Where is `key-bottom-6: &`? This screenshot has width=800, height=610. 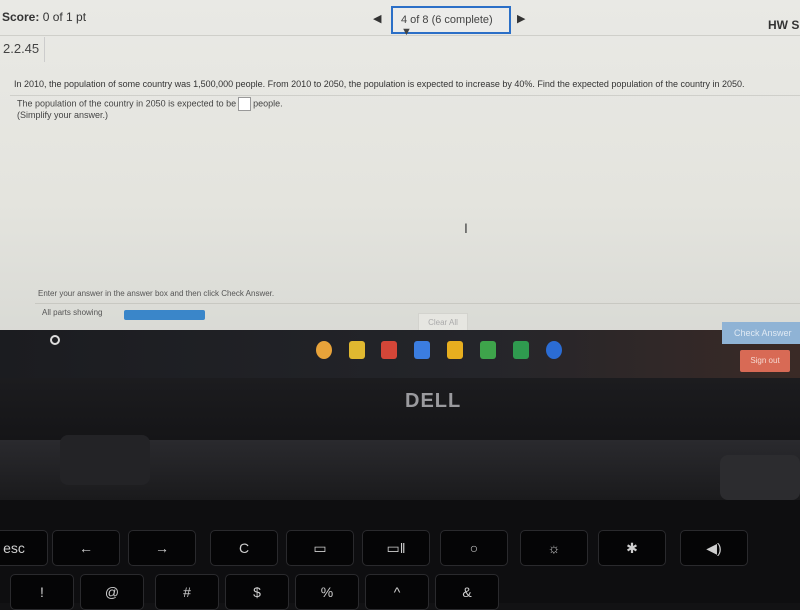 key-bottom-6: & is located at coordinates (467, 592).